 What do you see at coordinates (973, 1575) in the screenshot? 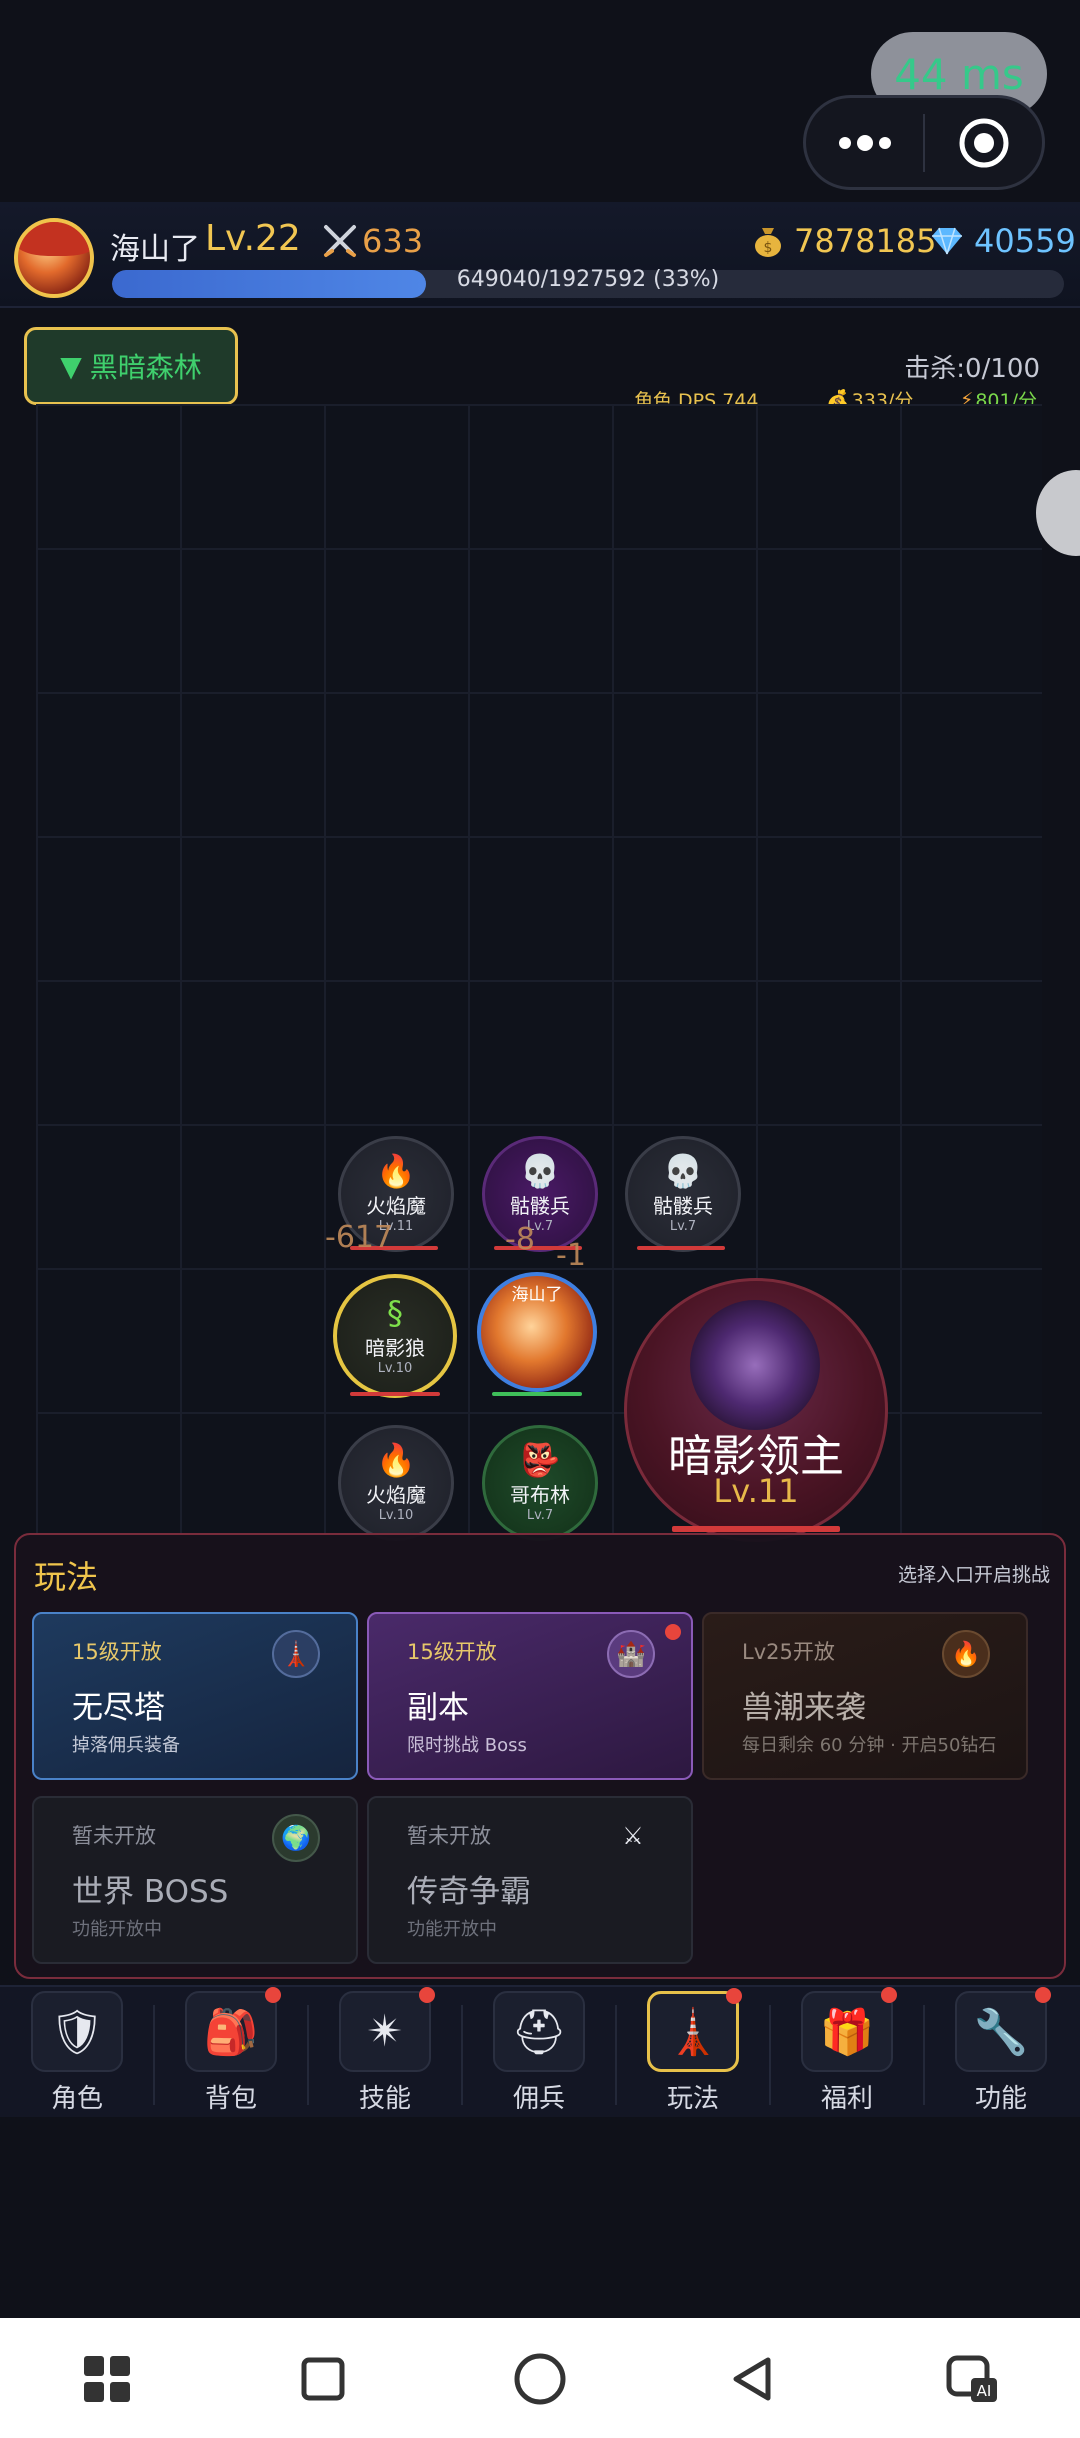
I see `panel-hint: 选择入口开启挑战` at bounding box center [973, 1575].